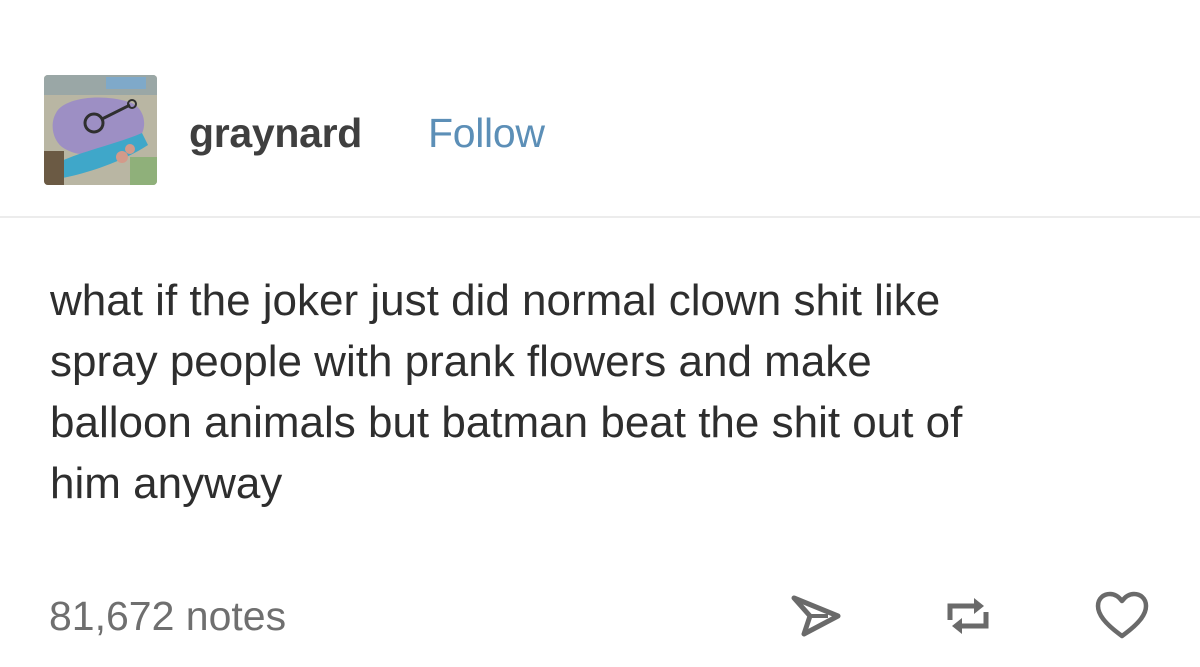 The width and height of the screenshot is (1200, 667). I want to click on follow-button: Follow, so click(486, 133).